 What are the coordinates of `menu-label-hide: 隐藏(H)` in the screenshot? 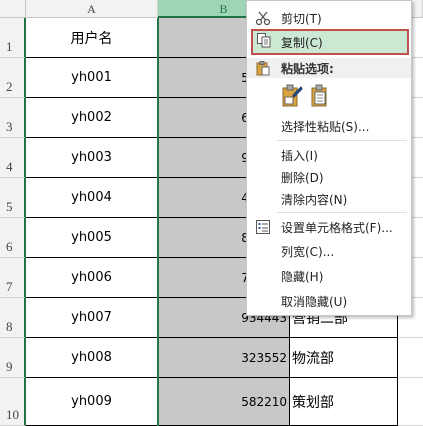 It's located at (302, 276).